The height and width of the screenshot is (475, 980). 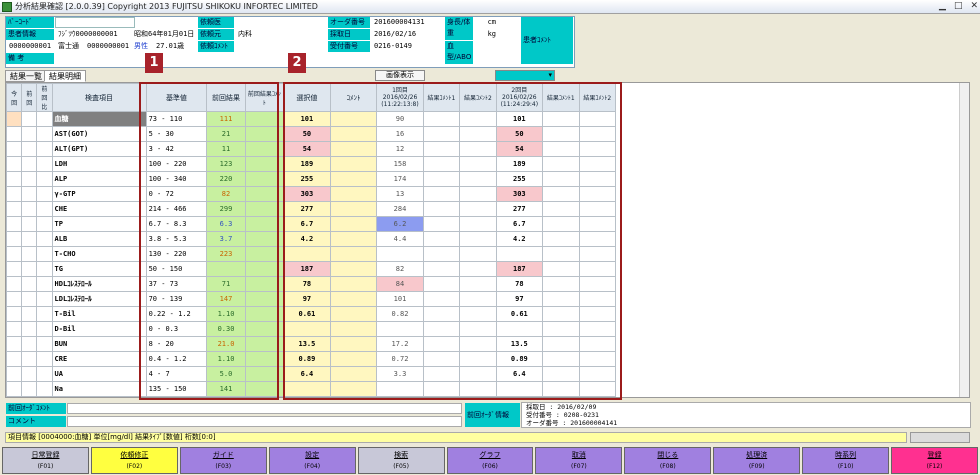 What do you see at coordinates (312, 460) in the screenshot?
I see `fkey-button: 設定 (F04)` at bounding box center [312, 460].